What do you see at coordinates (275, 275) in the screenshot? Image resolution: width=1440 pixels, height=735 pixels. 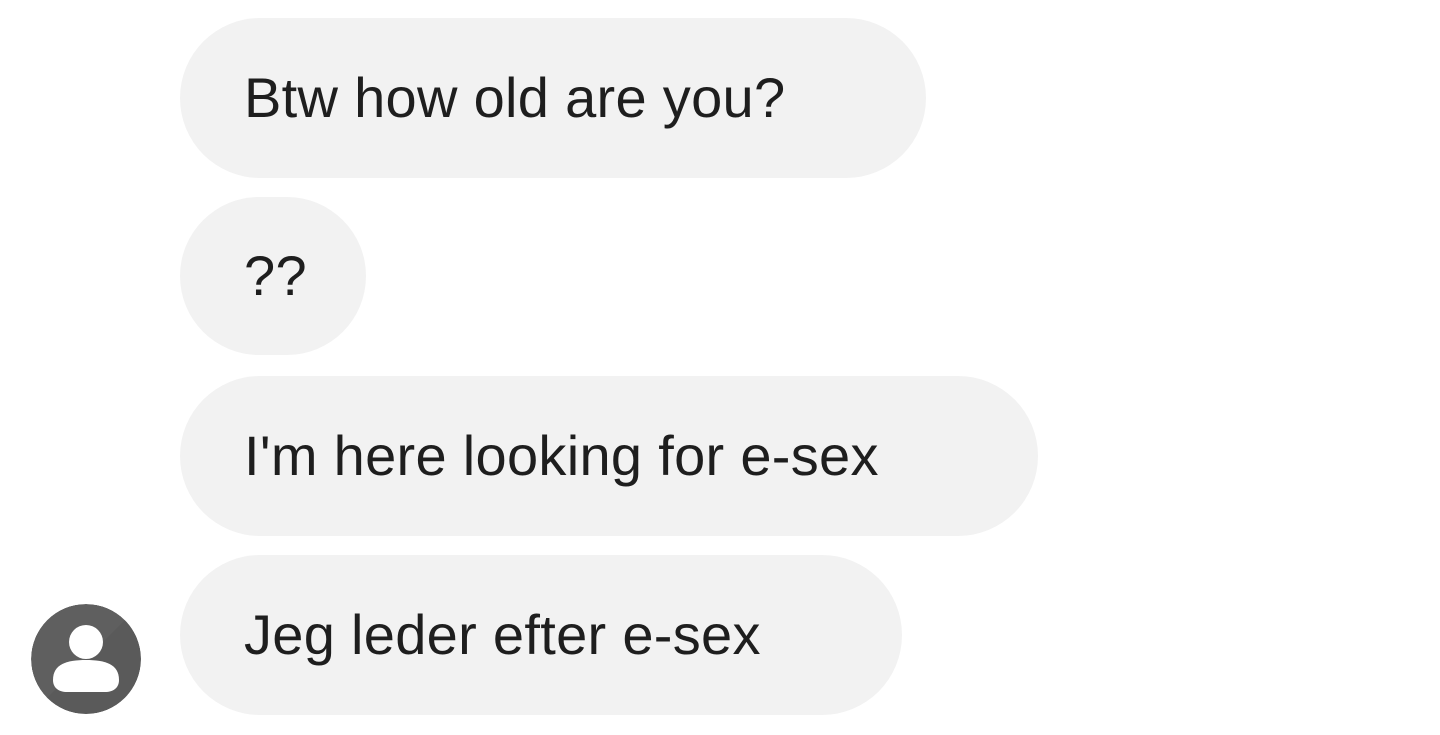 I see `message-text: ??` at bounding box center [275, 275].